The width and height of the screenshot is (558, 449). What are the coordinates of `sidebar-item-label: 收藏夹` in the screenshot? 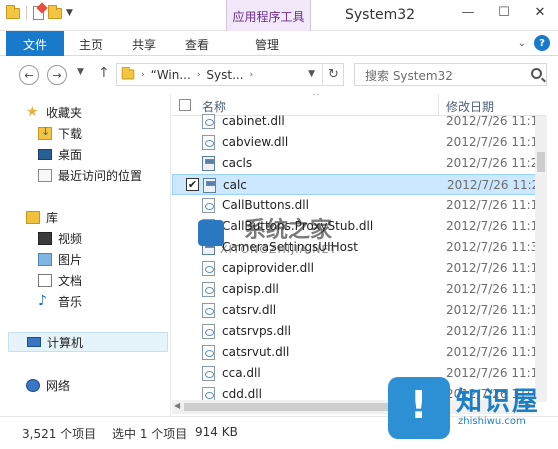 It's located at (64, 112).